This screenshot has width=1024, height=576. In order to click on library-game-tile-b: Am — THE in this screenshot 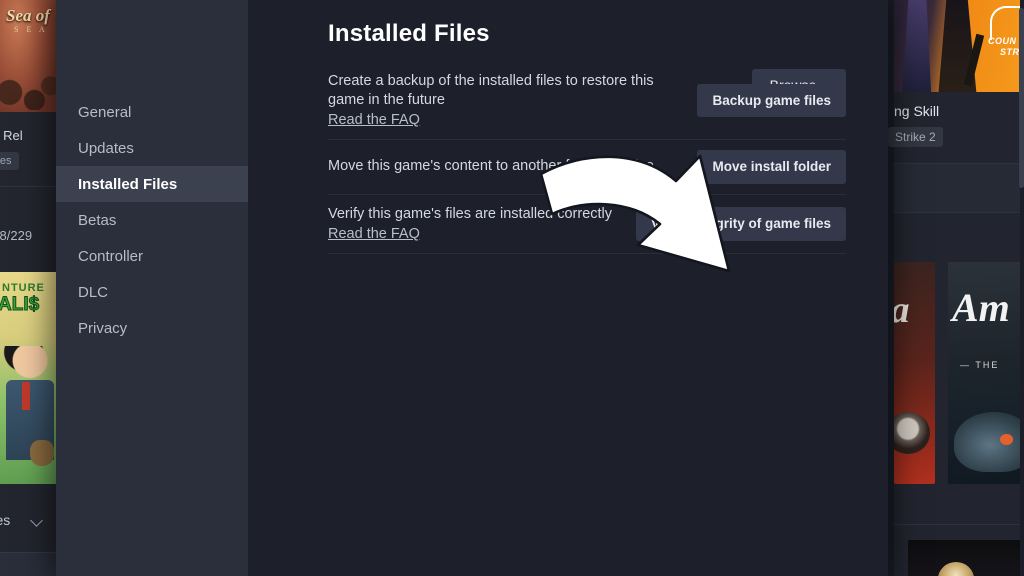, I will do `click(986, 373)`.